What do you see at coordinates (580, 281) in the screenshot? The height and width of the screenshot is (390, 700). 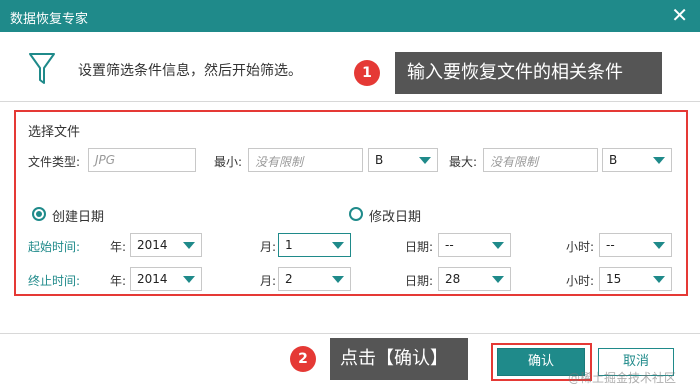 I see `end-hour-label: 小时:` at bounding box center [580, 281].